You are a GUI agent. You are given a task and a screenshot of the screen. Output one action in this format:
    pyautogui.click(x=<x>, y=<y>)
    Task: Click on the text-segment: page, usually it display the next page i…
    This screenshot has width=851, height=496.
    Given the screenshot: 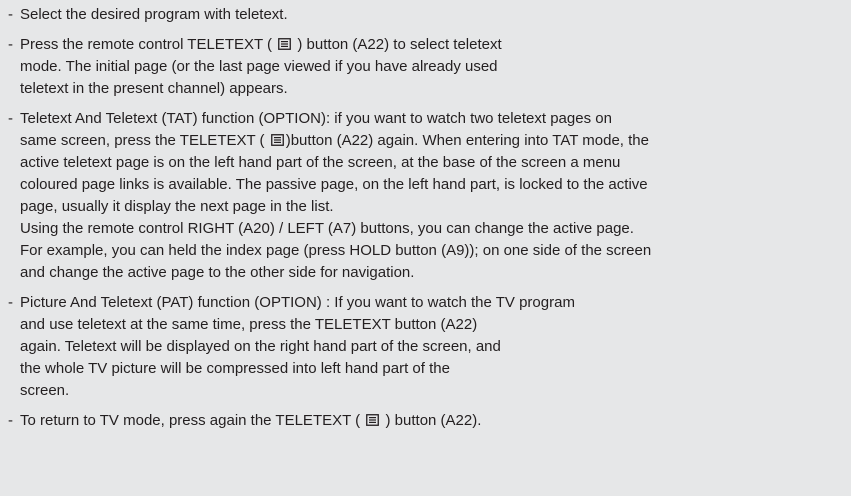 What is the action you would take?
    pyautogui.click(x=177, y=206)
    